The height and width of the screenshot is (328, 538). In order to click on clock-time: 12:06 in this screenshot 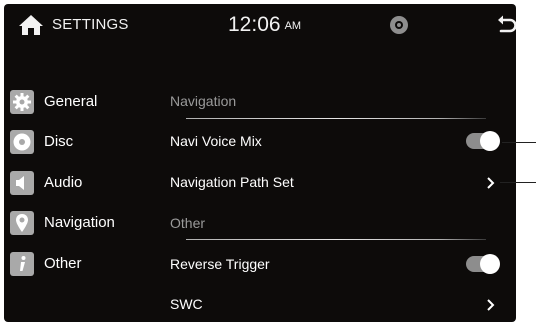, I will do `click(254, 24)`.